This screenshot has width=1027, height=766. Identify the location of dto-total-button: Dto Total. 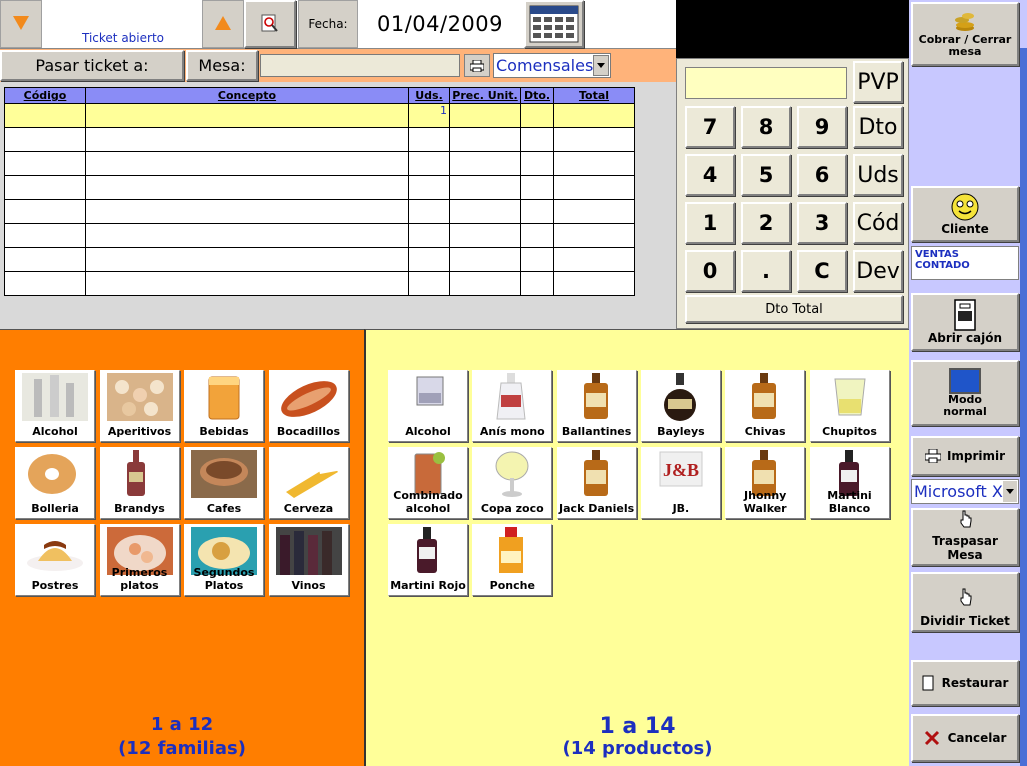
(794, 309).